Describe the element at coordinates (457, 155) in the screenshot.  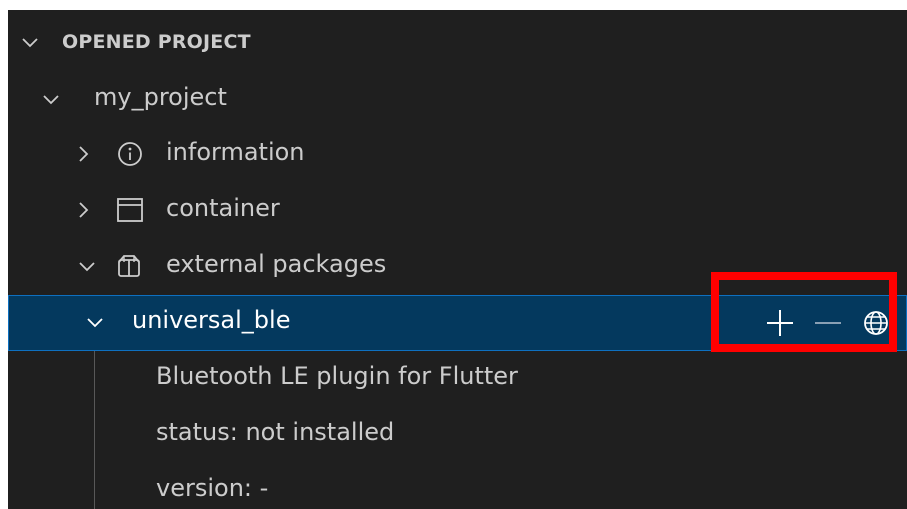
I see `tree-item-information: information` at that location.